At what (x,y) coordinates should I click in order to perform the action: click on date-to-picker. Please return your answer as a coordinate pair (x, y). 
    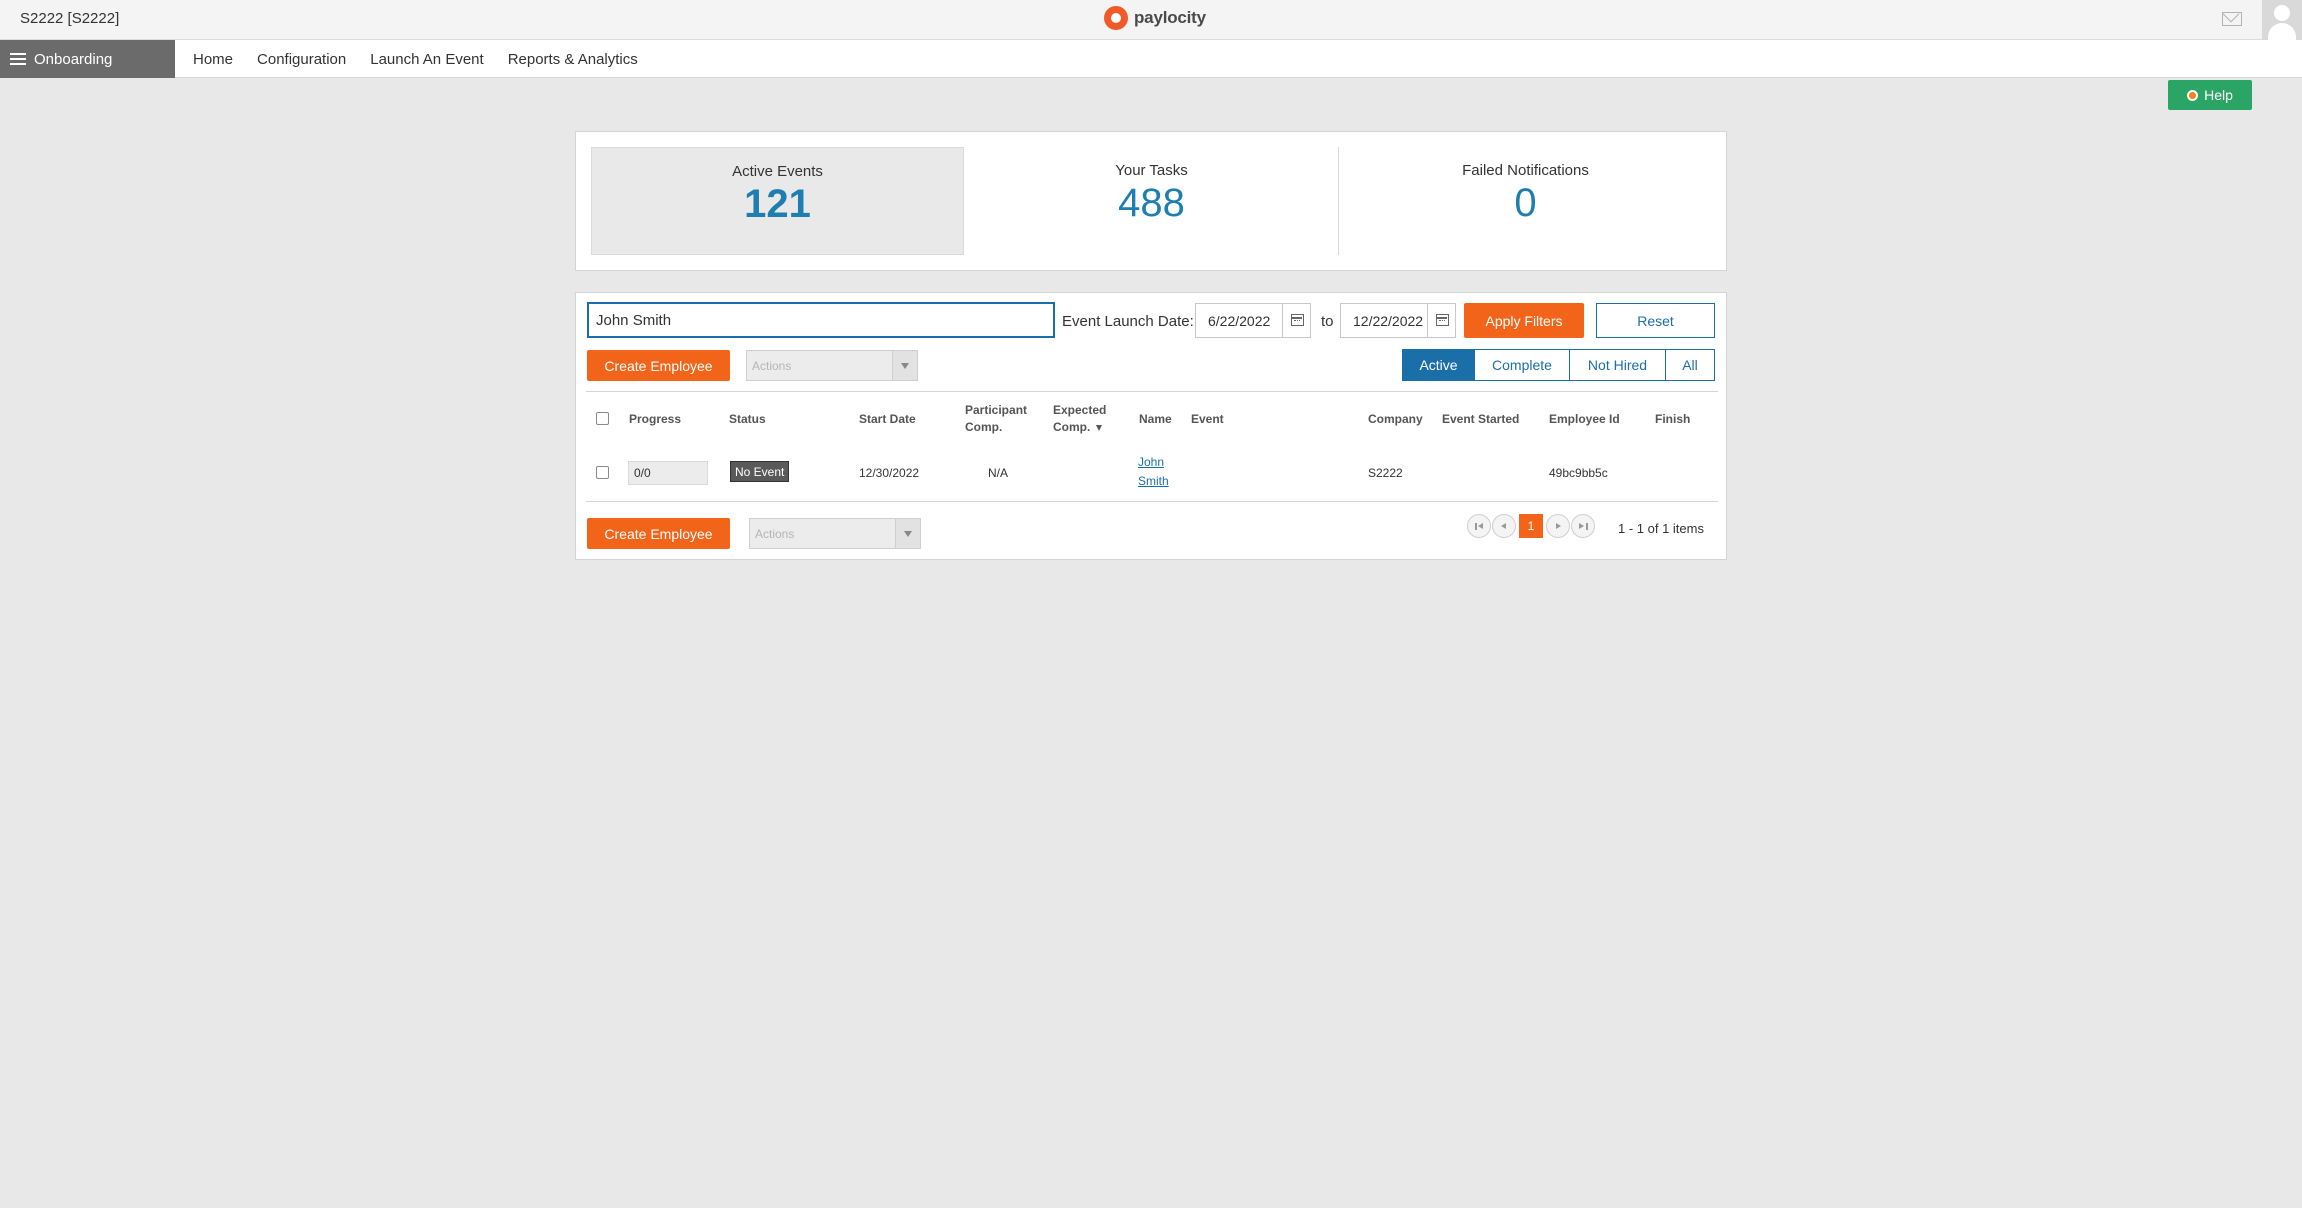
    Looking at the image, I should click on (1441, 320).